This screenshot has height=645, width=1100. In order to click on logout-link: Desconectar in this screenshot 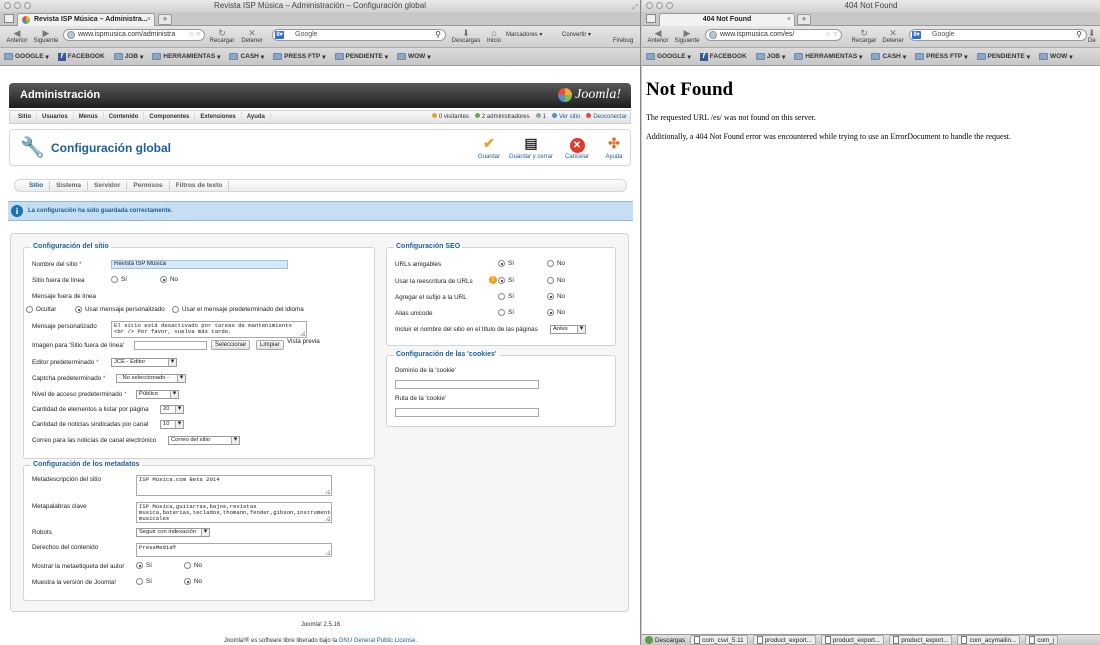, I will do `click(606, 116)`.